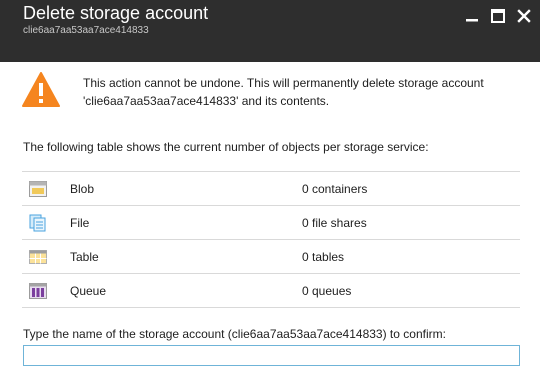  Describe the element at coordinates (271, 355) in the screenshot. I see `confirm-name-input` at that location.